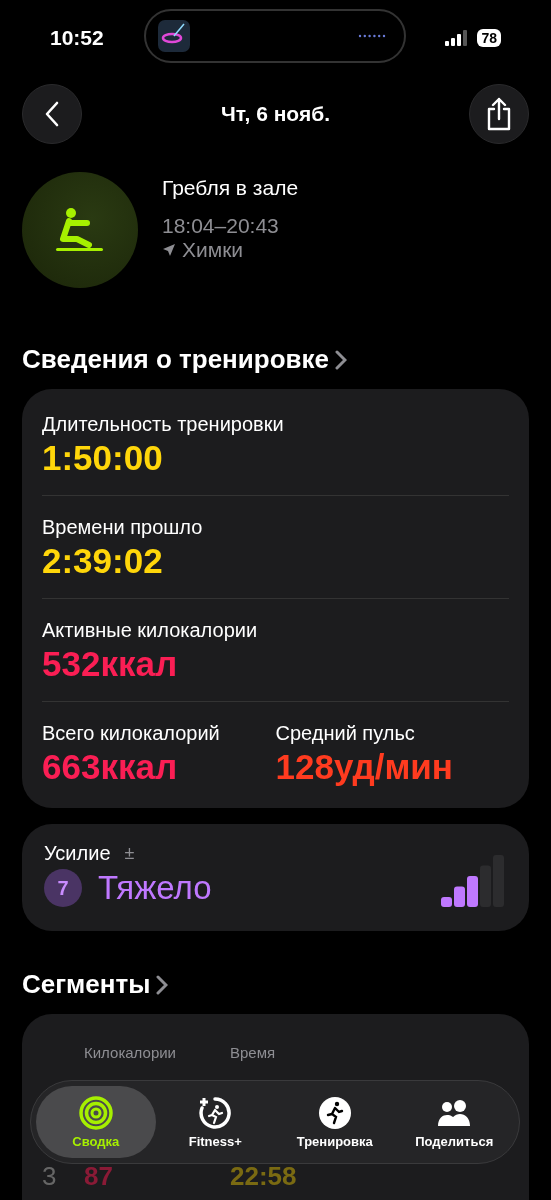 The height and width of the screenshot is (1200, 551). What do you see at coordinates (334, 1112) in the screenshot?
I see `runner-icon` at bounding box center [334, 1112].